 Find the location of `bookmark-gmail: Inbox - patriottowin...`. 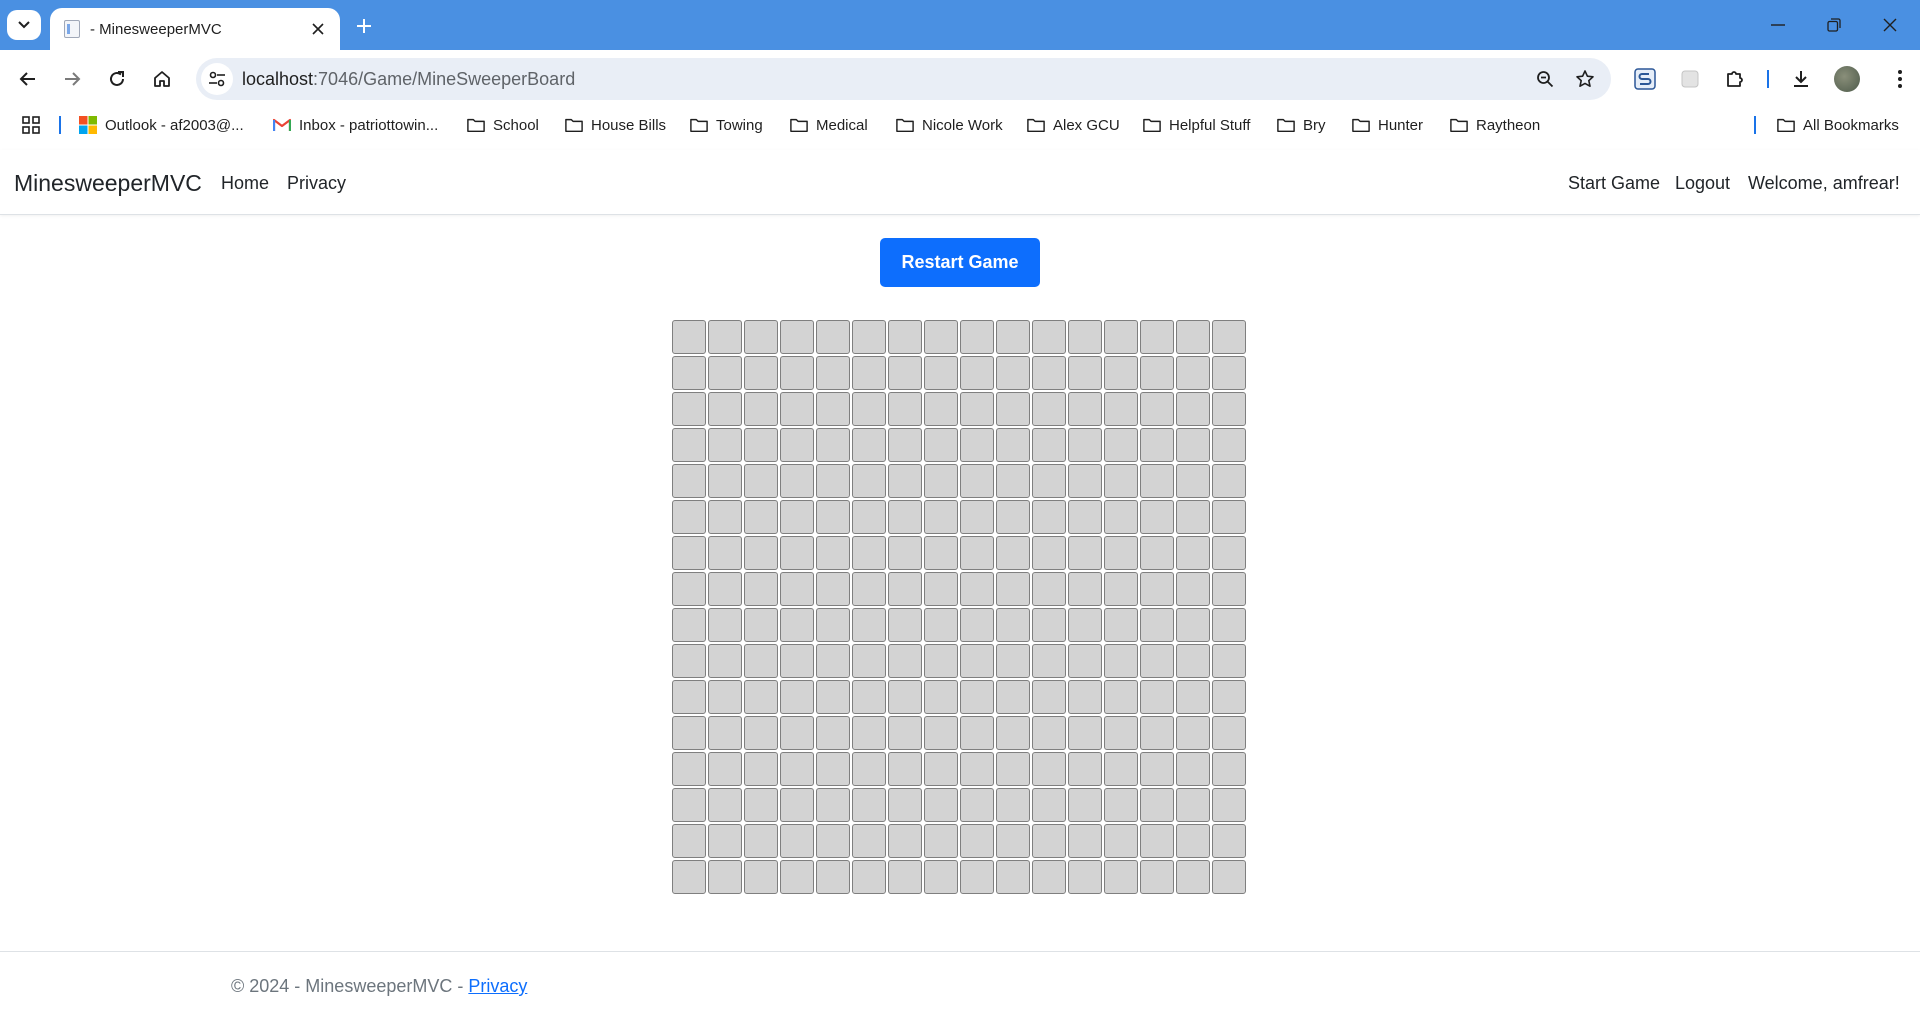

bookmark-gmail: Inbox - patriottowin... is located at coordinates (355, 125).